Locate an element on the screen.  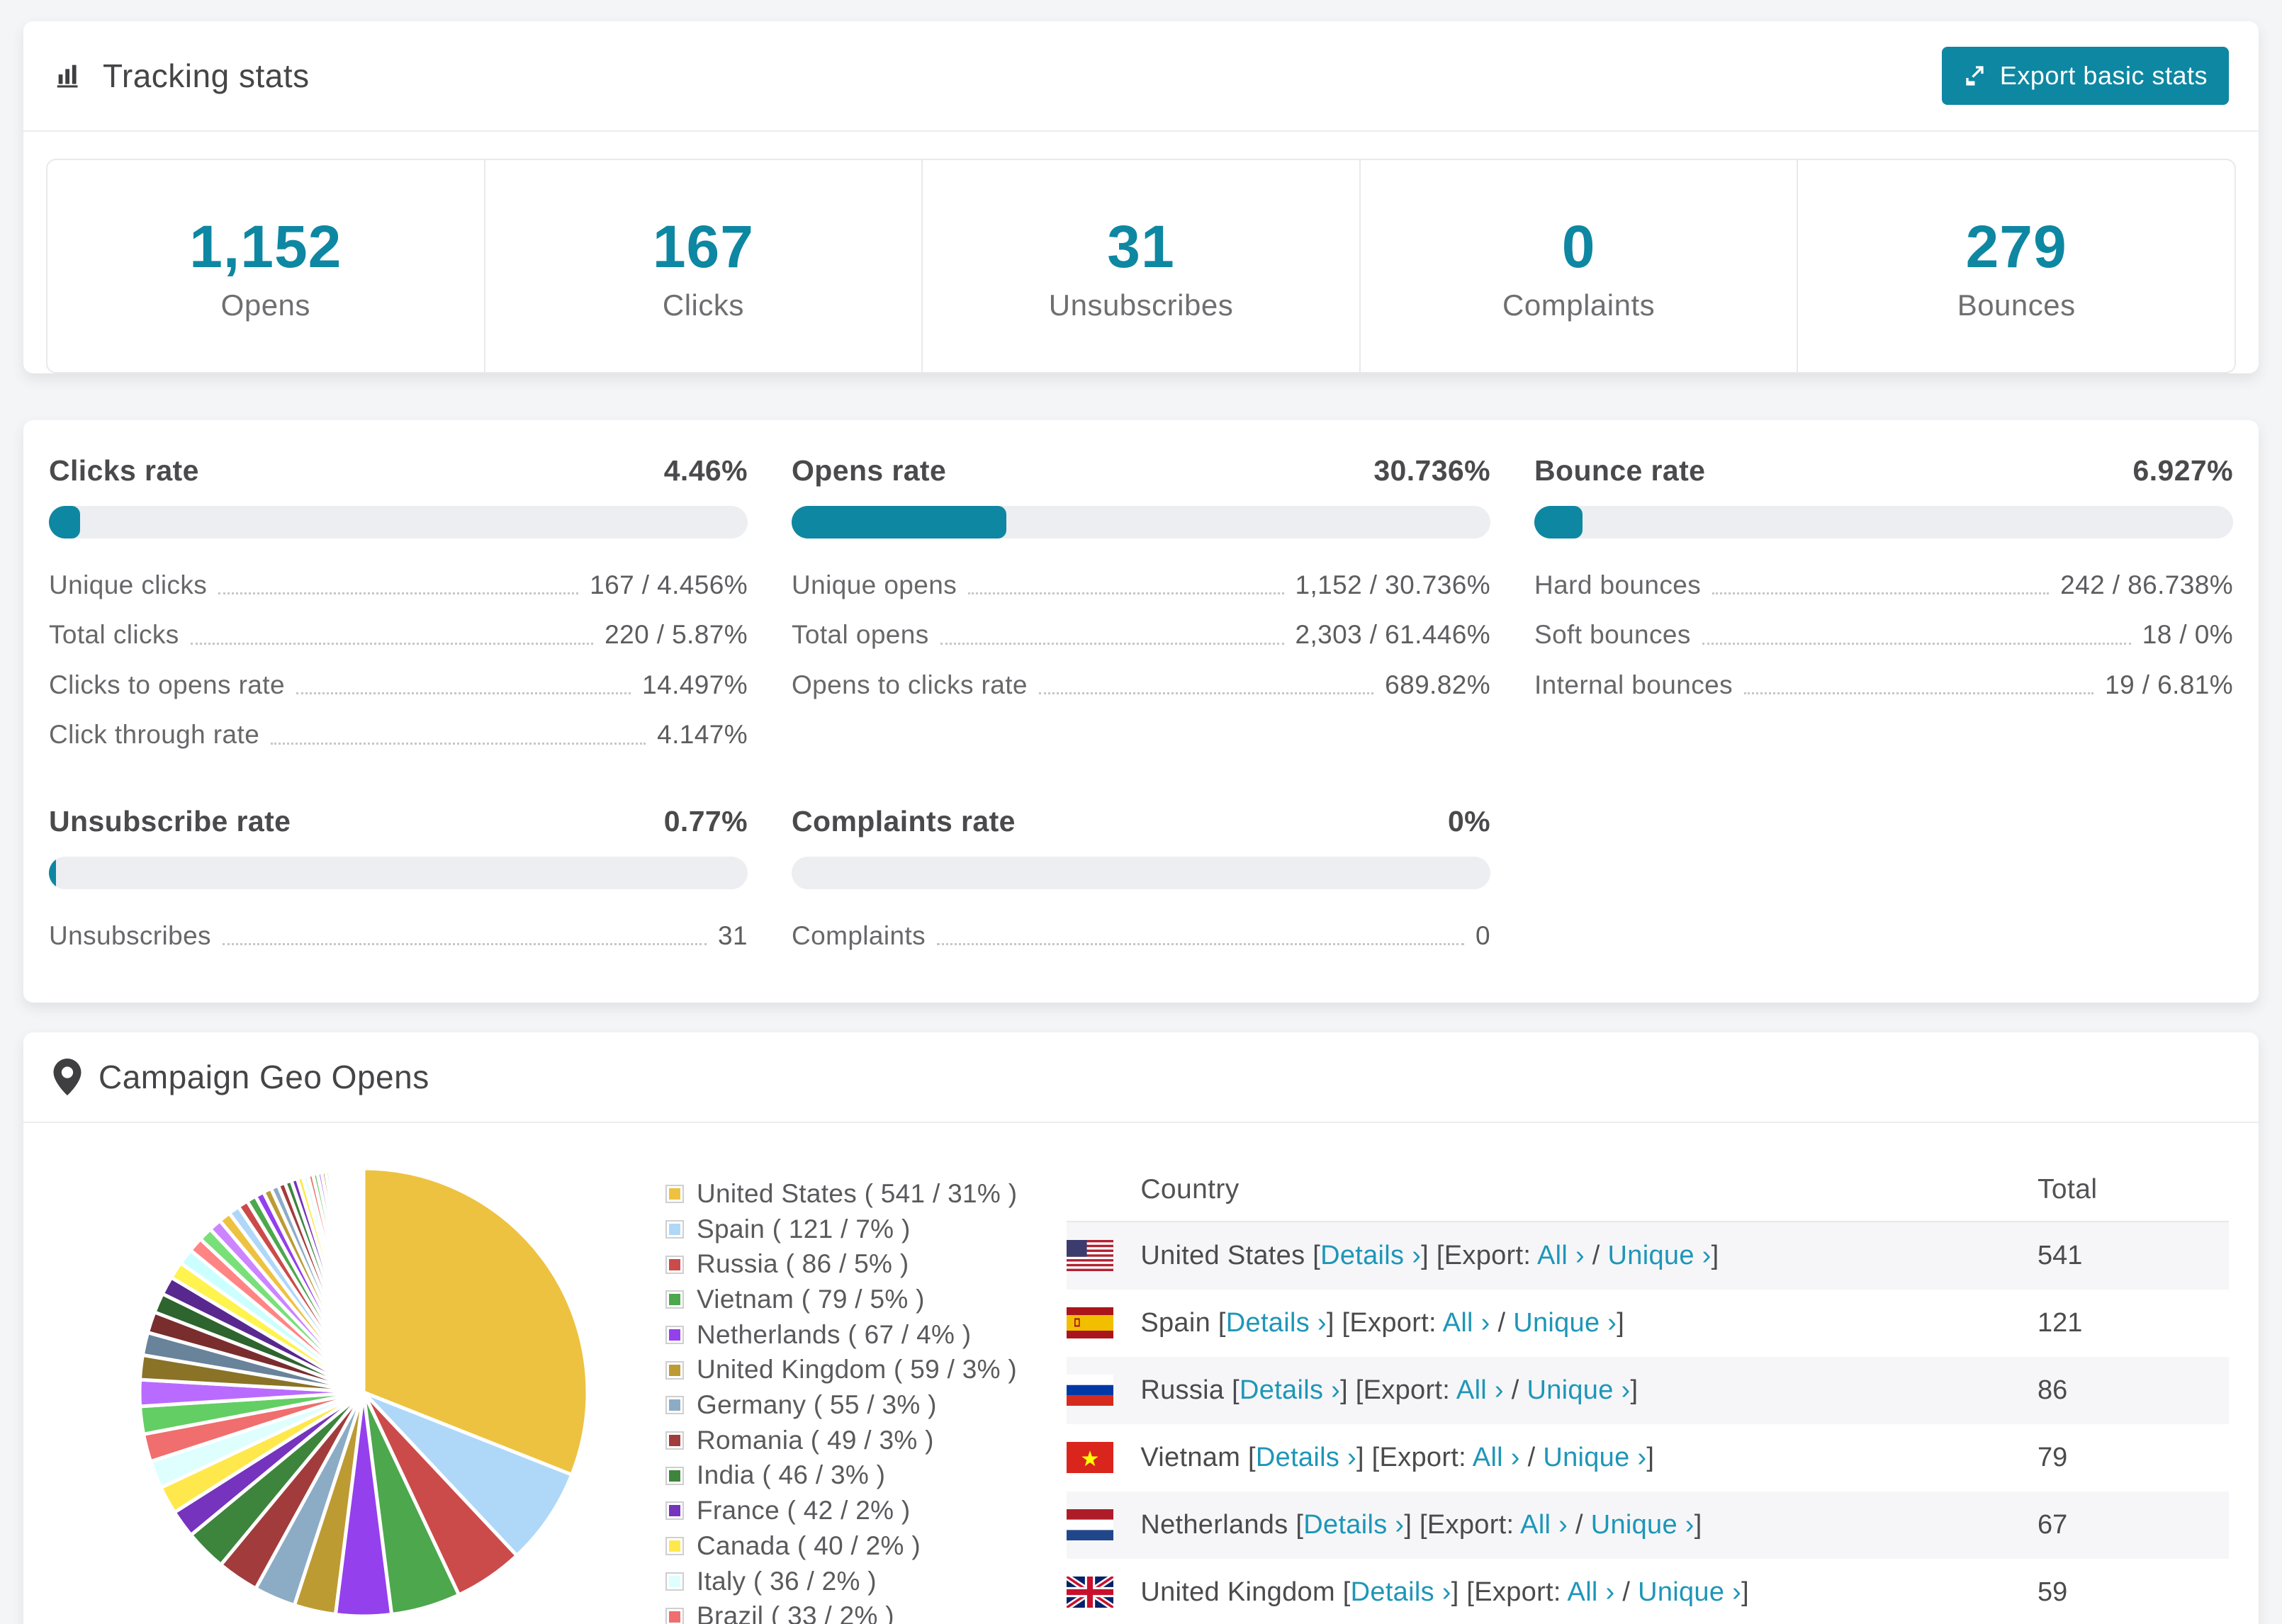
geo-table-head: Country Total is located at coordinates (1648, 1190).